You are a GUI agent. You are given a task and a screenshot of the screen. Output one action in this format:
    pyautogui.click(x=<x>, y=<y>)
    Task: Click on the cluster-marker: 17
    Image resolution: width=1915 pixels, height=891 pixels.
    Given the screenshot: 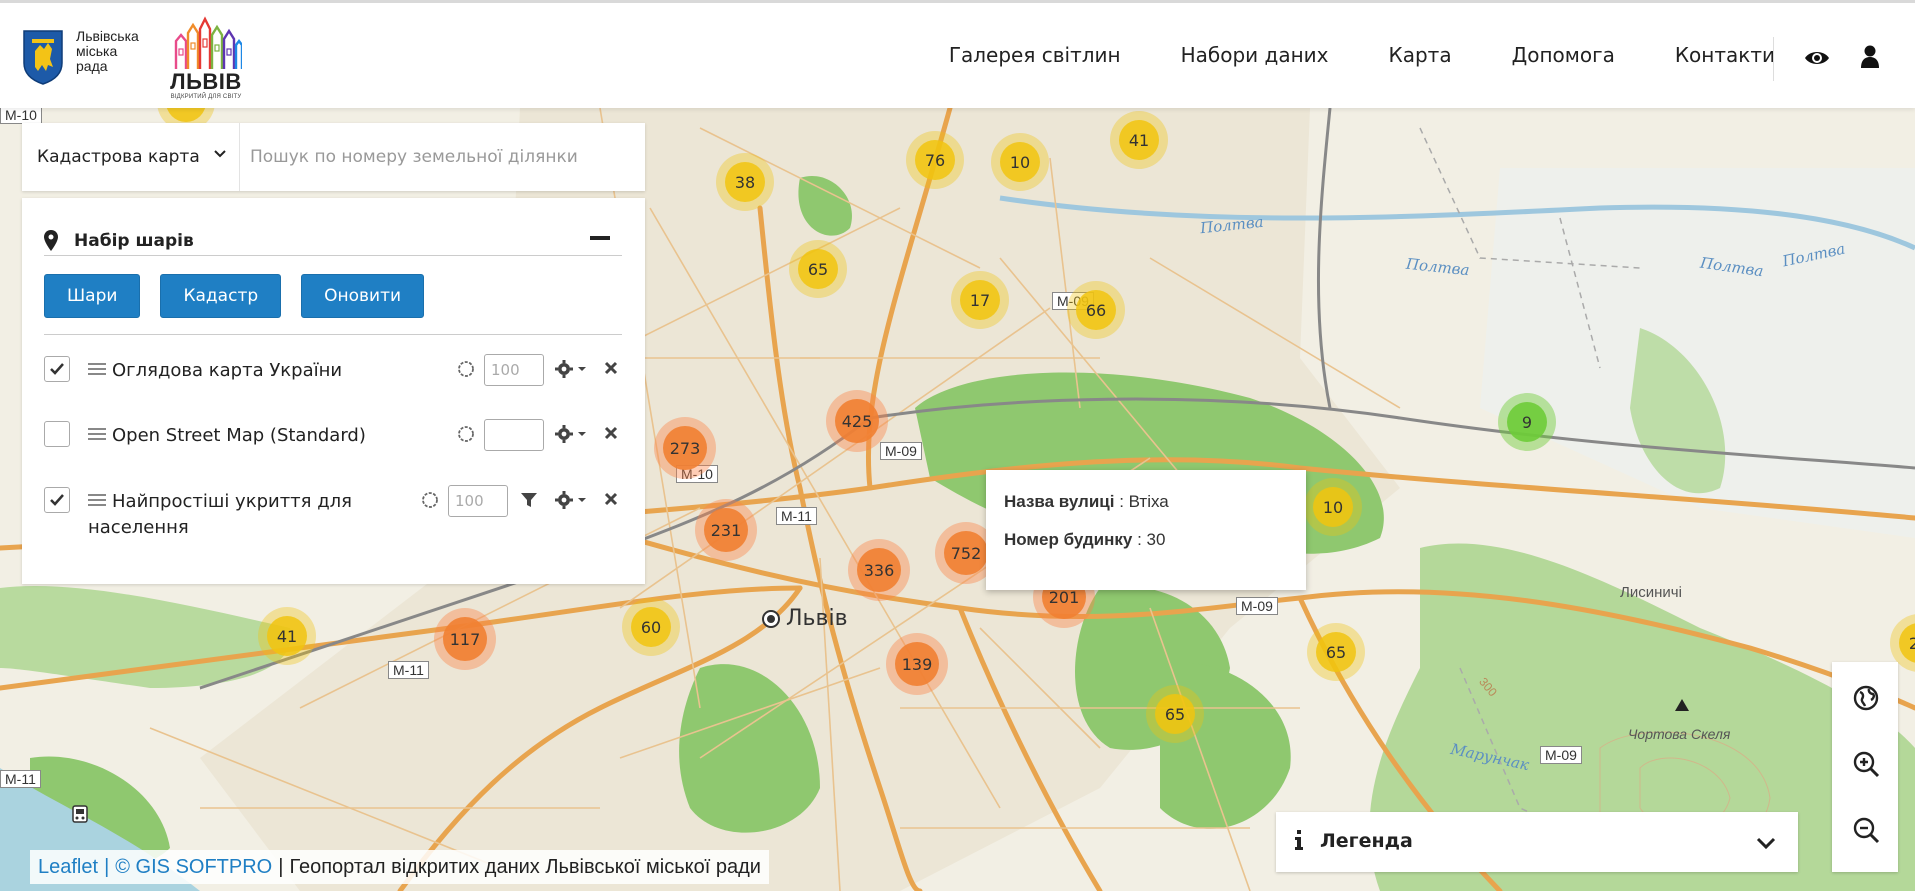 What is the action you would take?
    pyautogui.click(x=980, y=300)
    